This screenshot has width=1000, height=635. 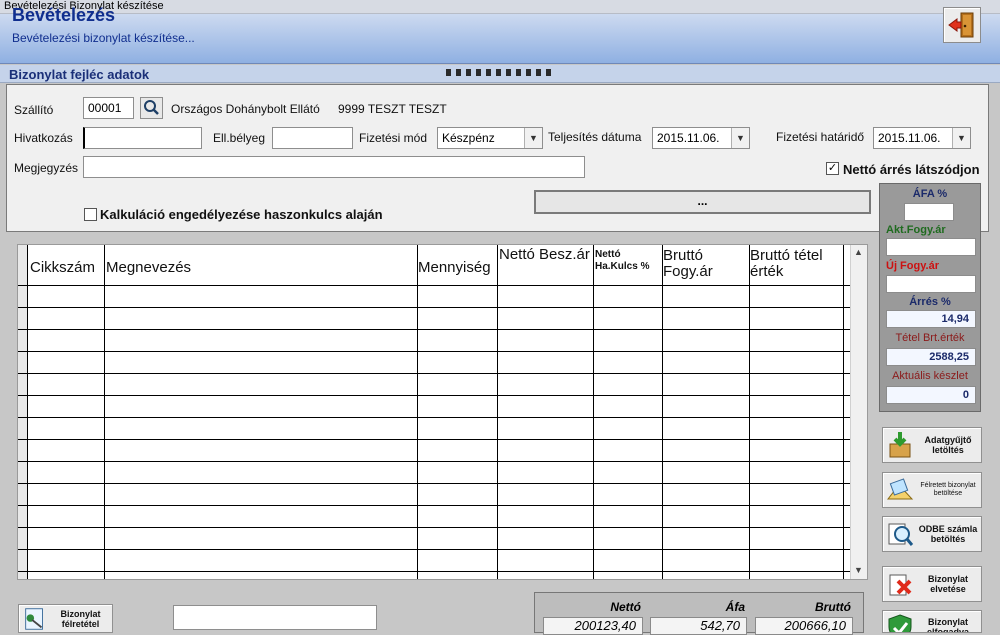 I want to click on keszlet-label: Aktuális készlet, so click(x=930, y=376).